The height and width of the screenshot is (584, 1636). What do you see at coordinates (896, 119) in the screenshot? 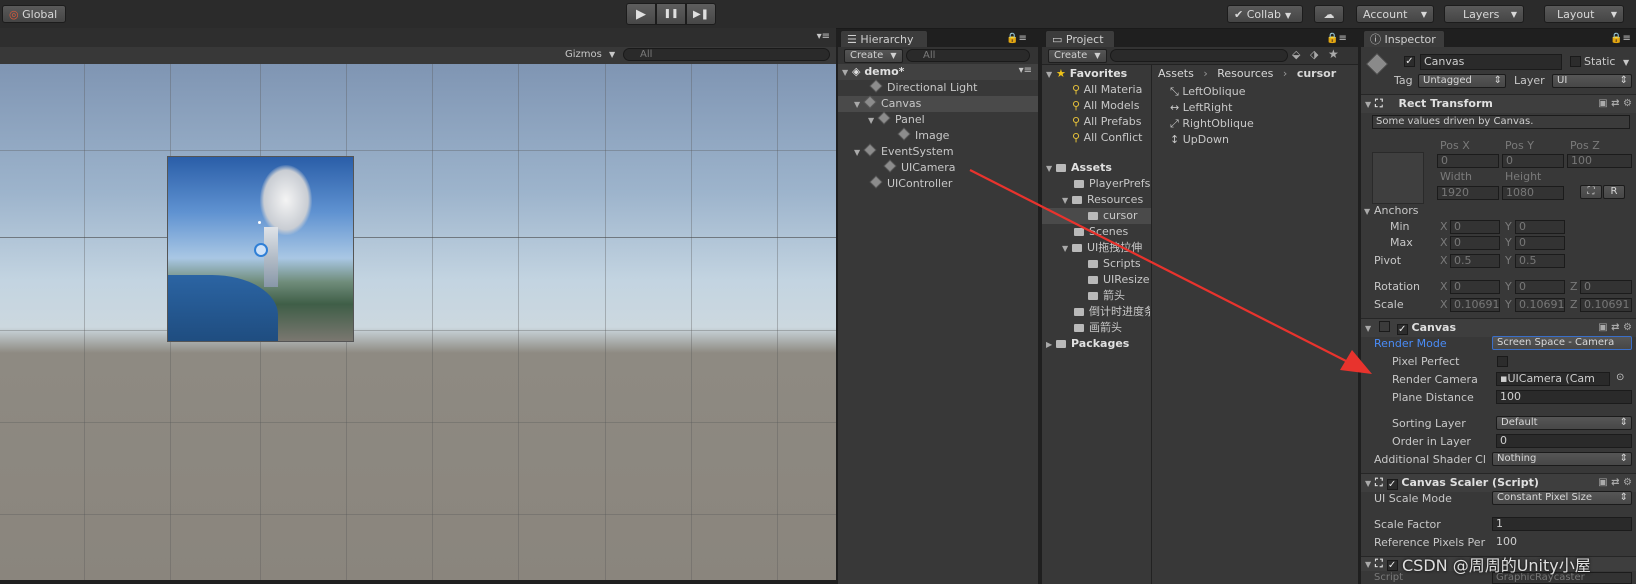
I see `hierarchy-item-panel: ▼ Panel` at bounding box center [896, 119].